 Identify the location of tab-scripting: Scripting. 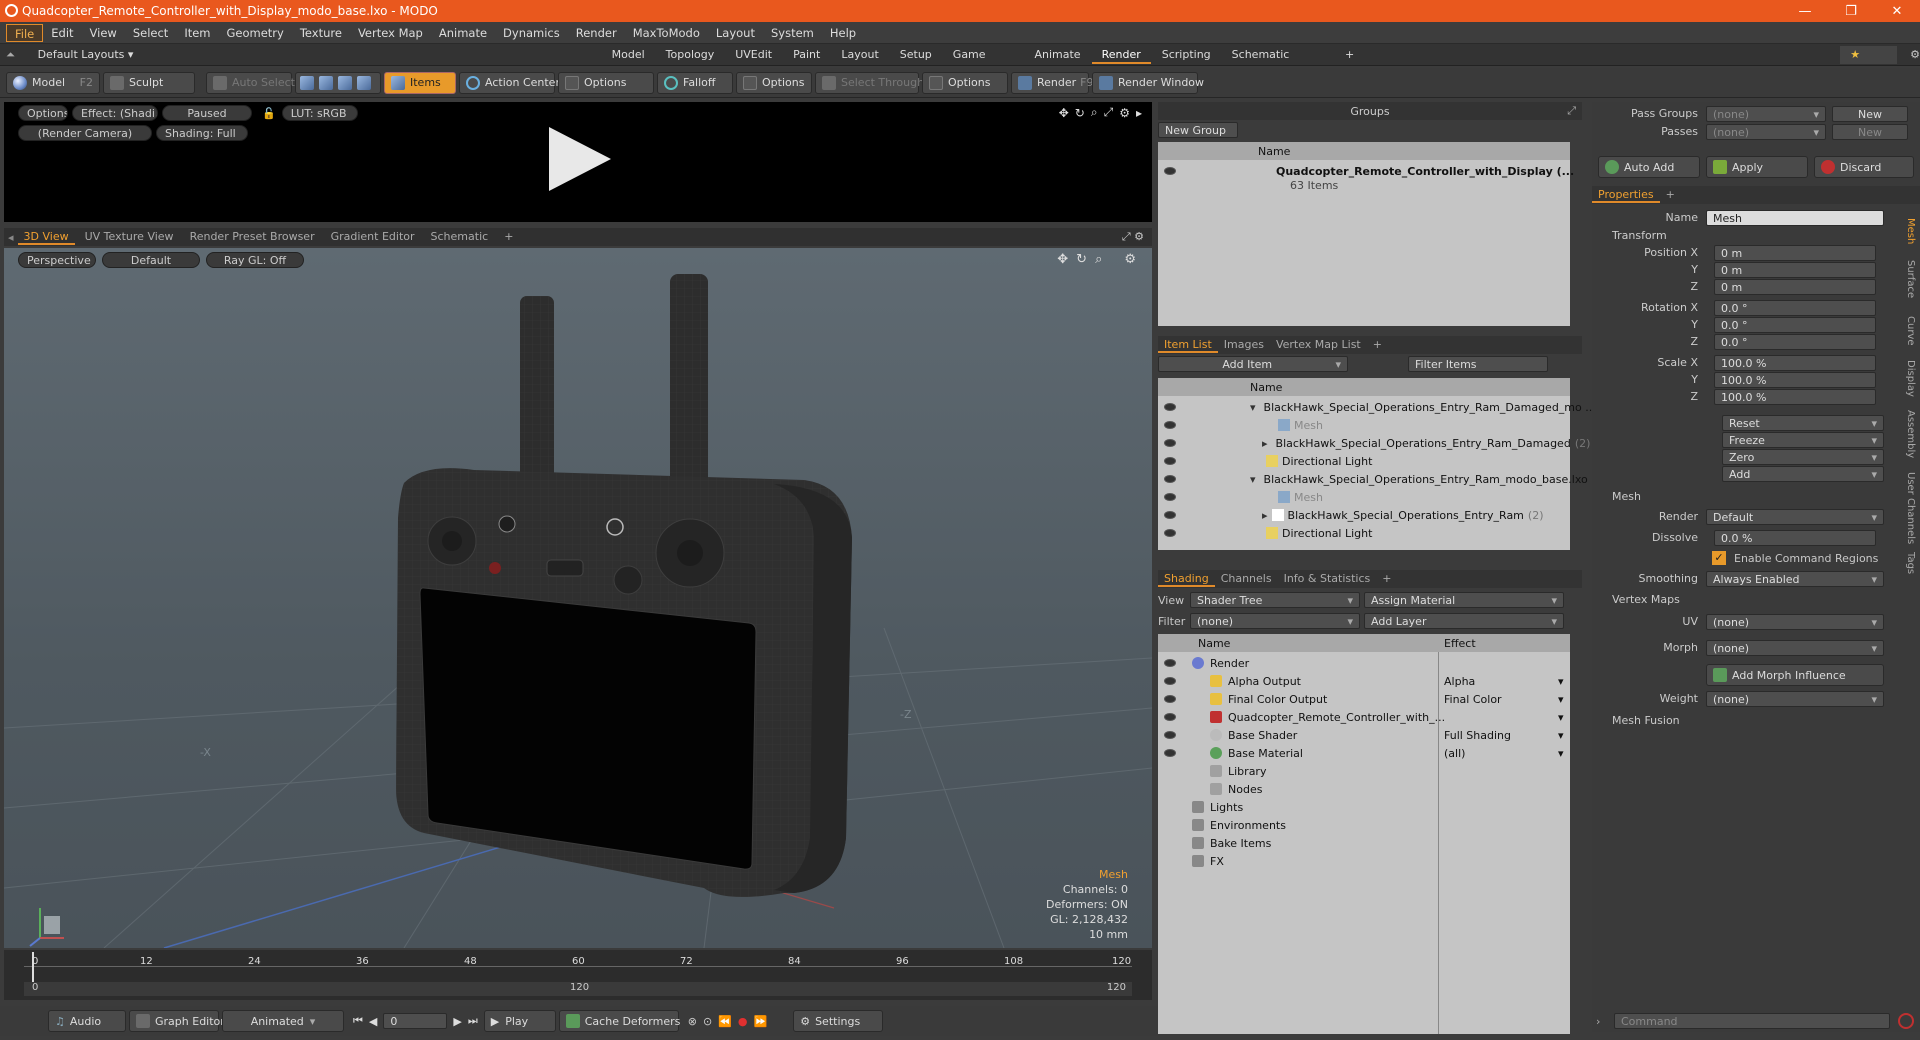
(1186, 55).